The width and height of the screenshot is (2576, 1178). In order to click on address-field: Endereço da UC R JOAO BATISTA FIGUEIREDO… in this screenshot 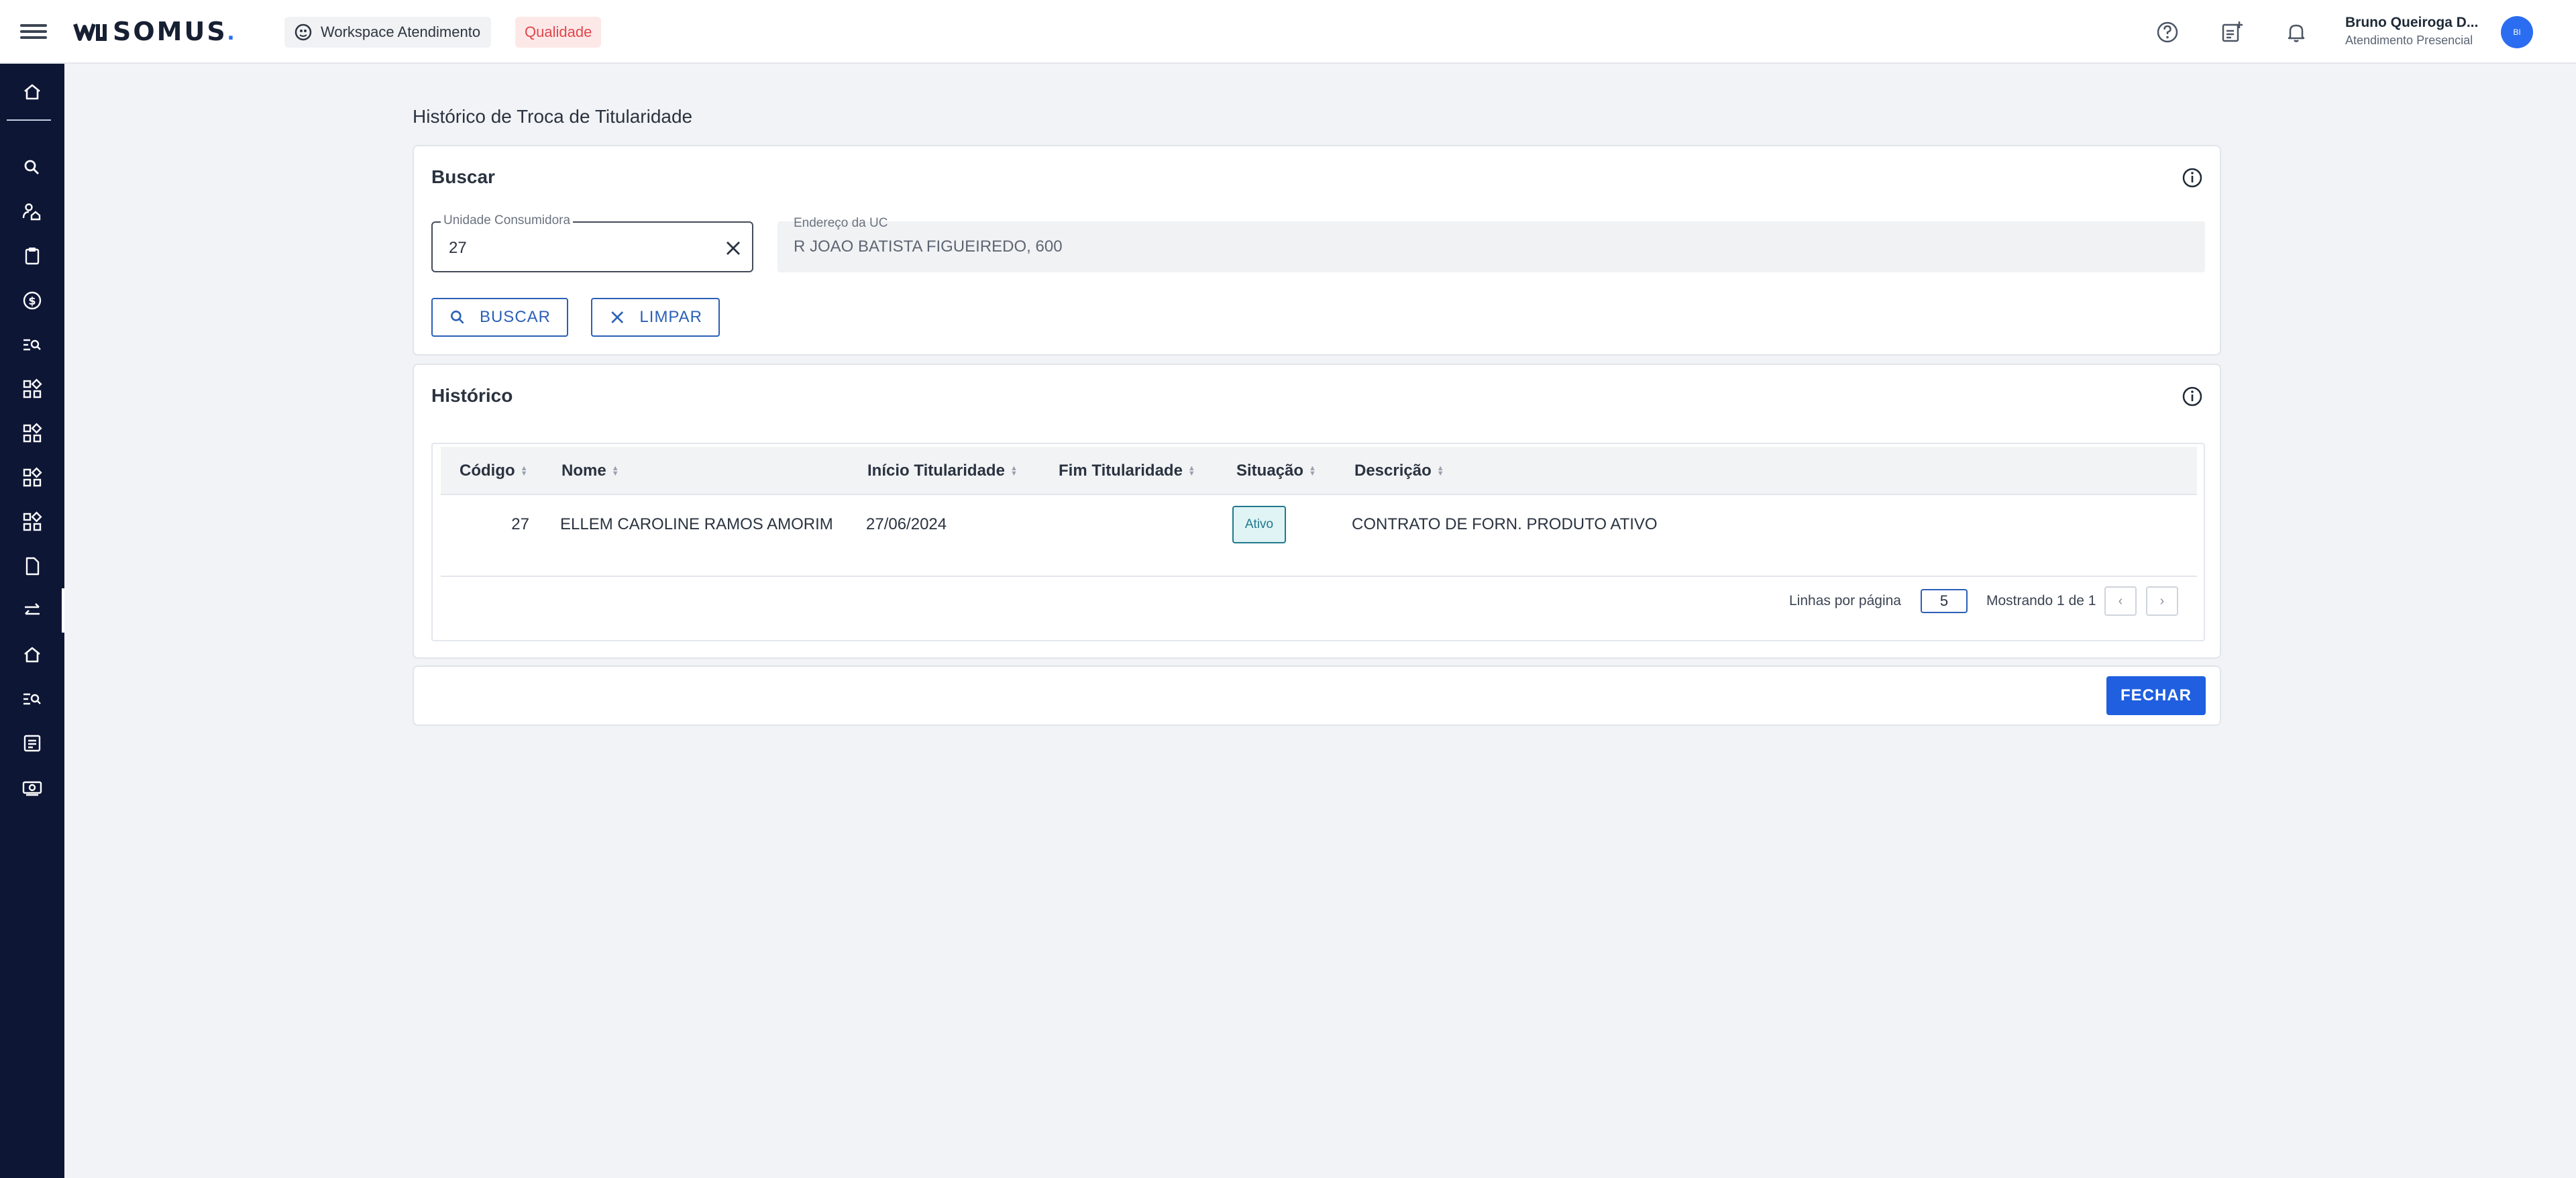, I will do `click(1491, 244)`.